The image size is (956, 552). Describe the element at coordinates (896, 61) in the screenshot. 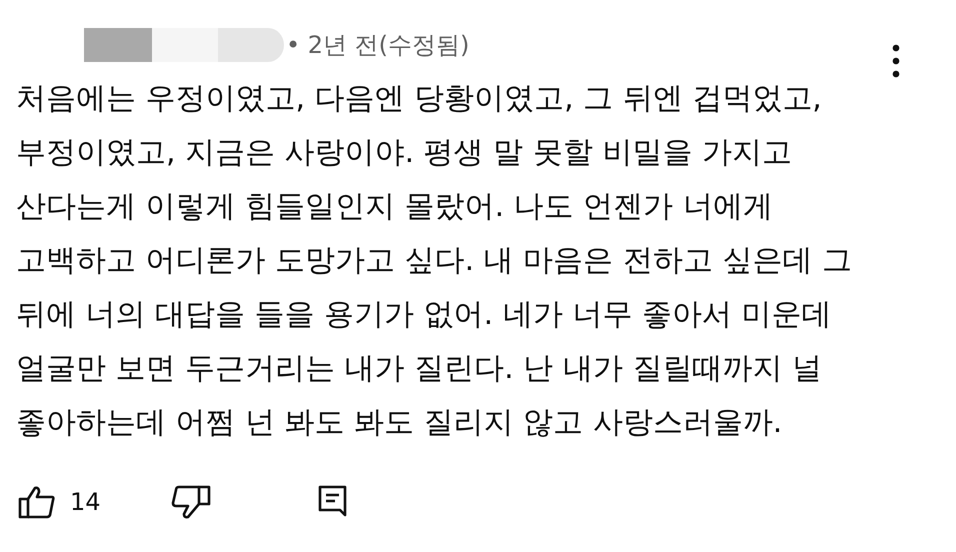

I see `more-options-icon` at that location.